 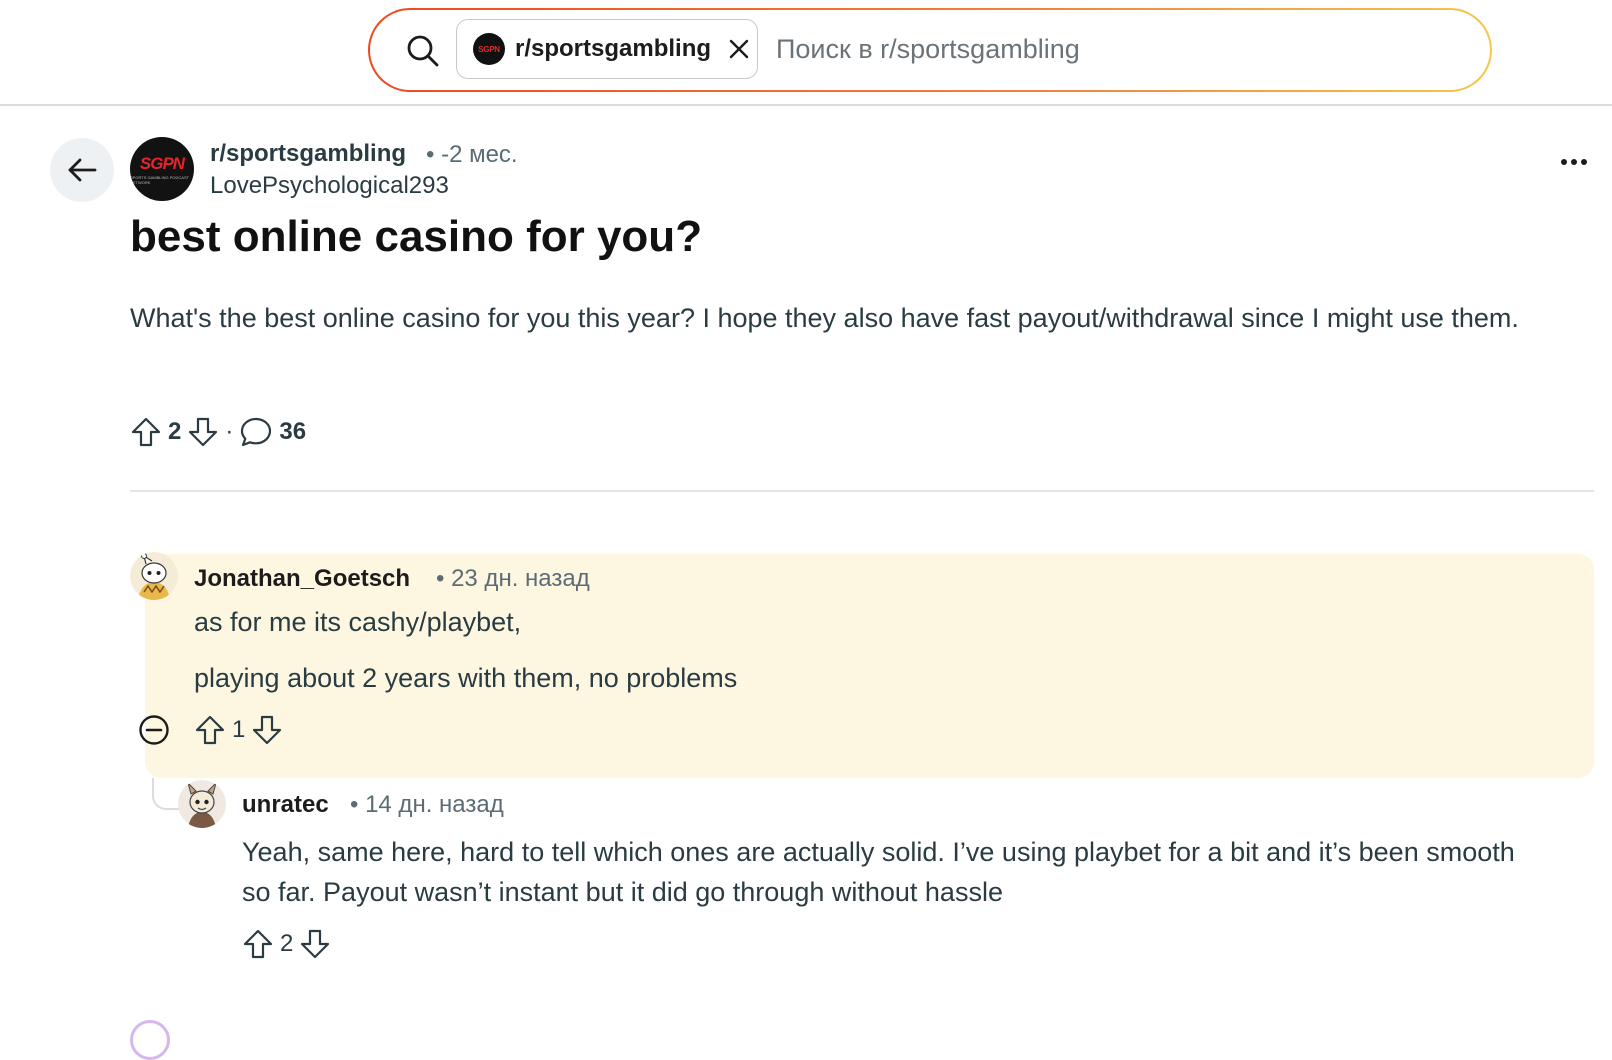 I want to click on search-icon, so click(x=423, y=51).